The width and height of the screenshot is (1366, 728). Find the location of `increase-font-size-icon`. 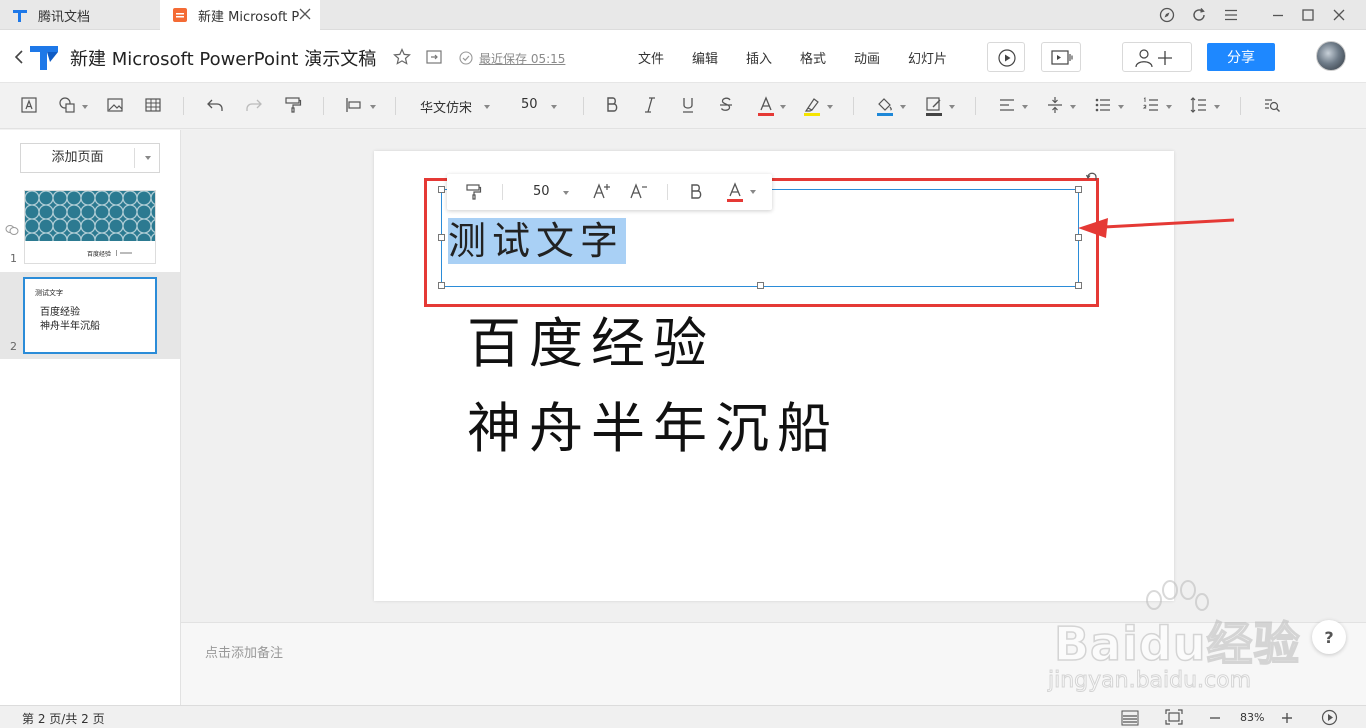

increase-font-size-icon is located at coordinates (602, 191).